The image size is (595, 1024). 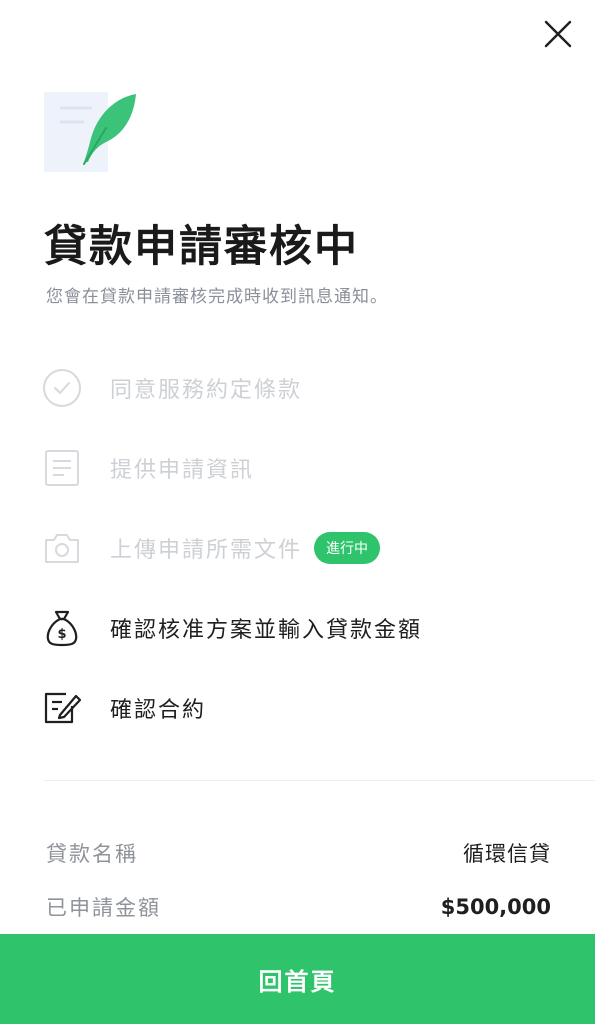 I want to click on step-confirm-contract: 確認合約, so click(x=302, y=708).